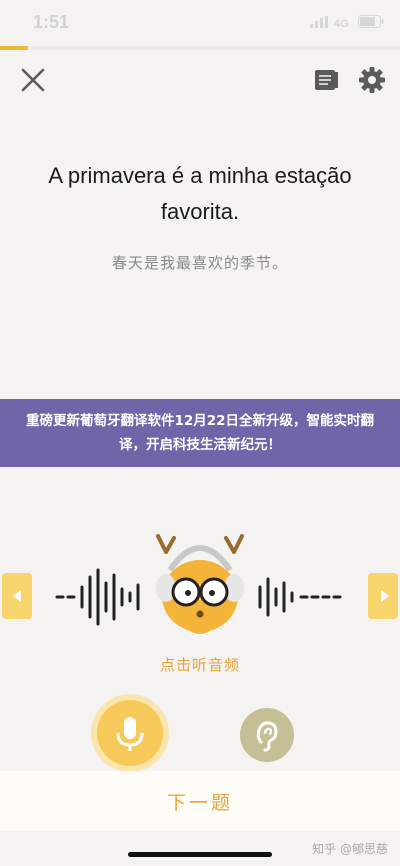 Image resolution: width=400 pixels, height=866 pixels. What do you see at coordinates (200, 854) in the screenshot?
I see `home-indicator` at bounding box center [200, 854].